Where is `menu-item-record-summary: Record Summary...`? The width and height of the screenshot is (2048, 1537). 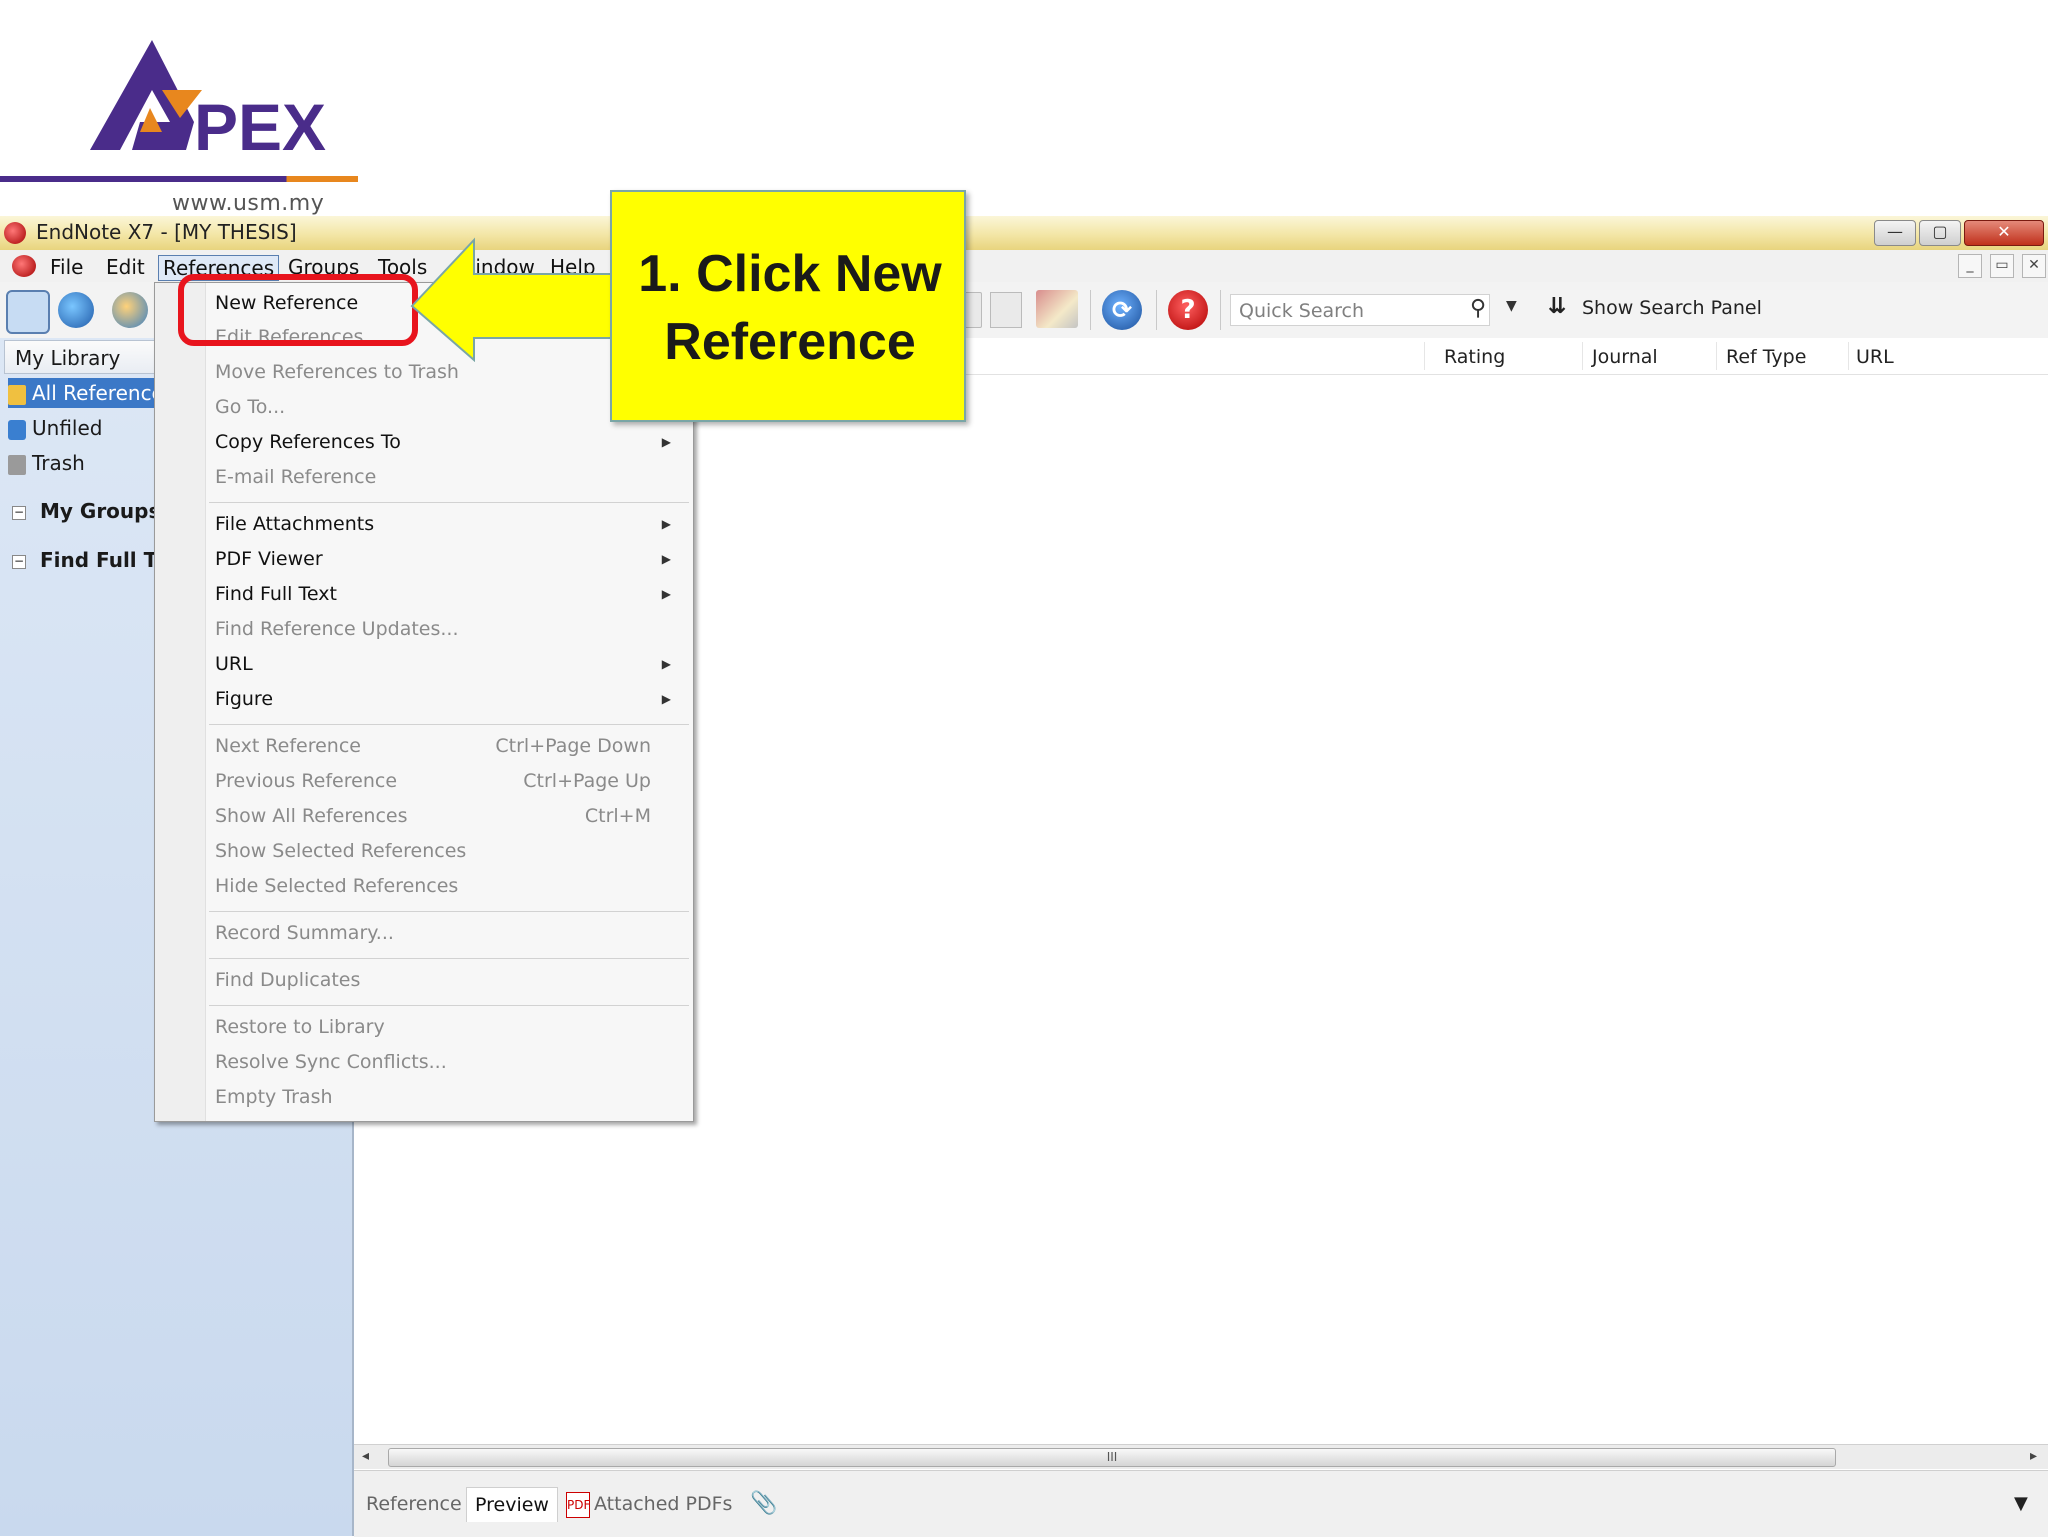 menu-item-record-summary: Record Summary... is located at coordinates (450, 933).